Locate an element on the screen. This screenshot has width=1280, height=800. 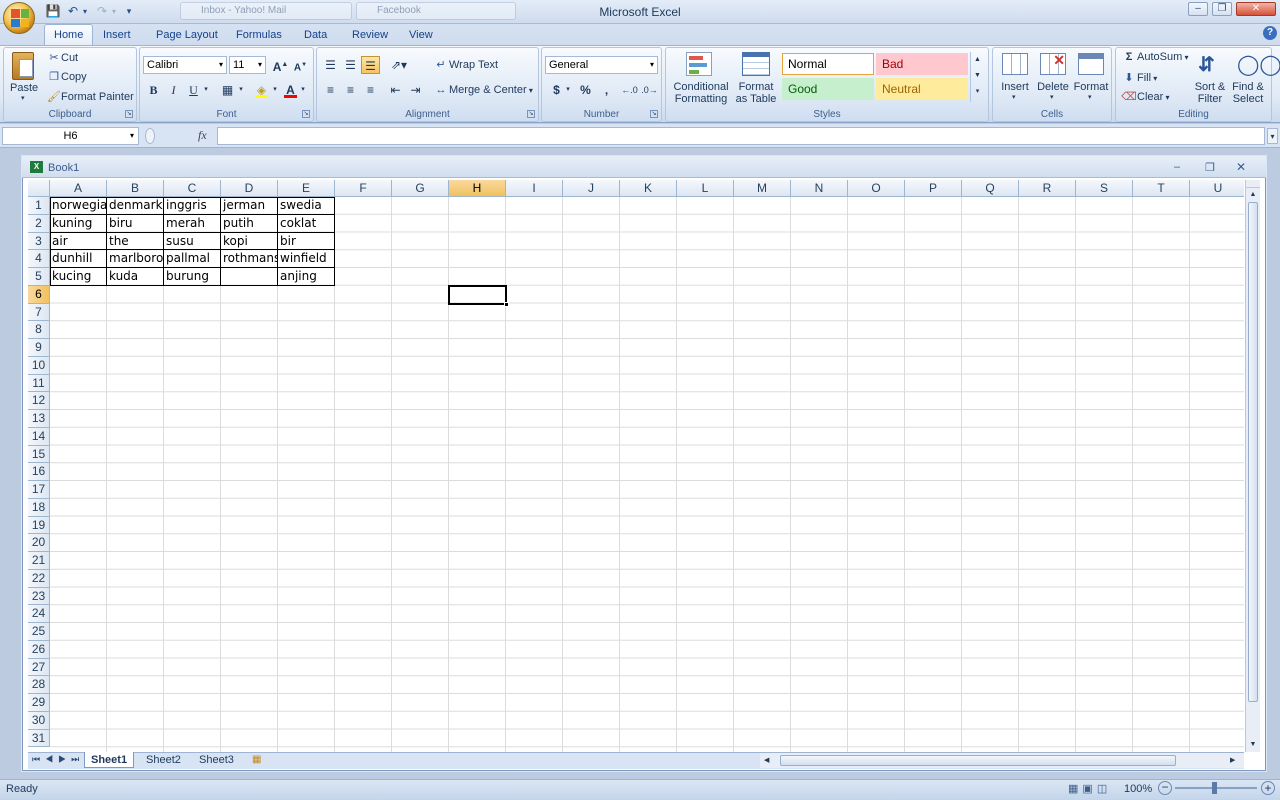
format-cells-button: Format ▾ is located at coordinates (1091, 78).